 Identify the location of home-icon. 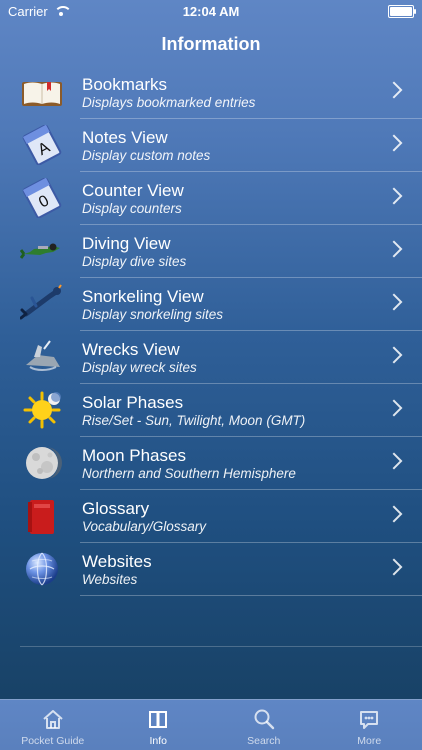
(53, 719).